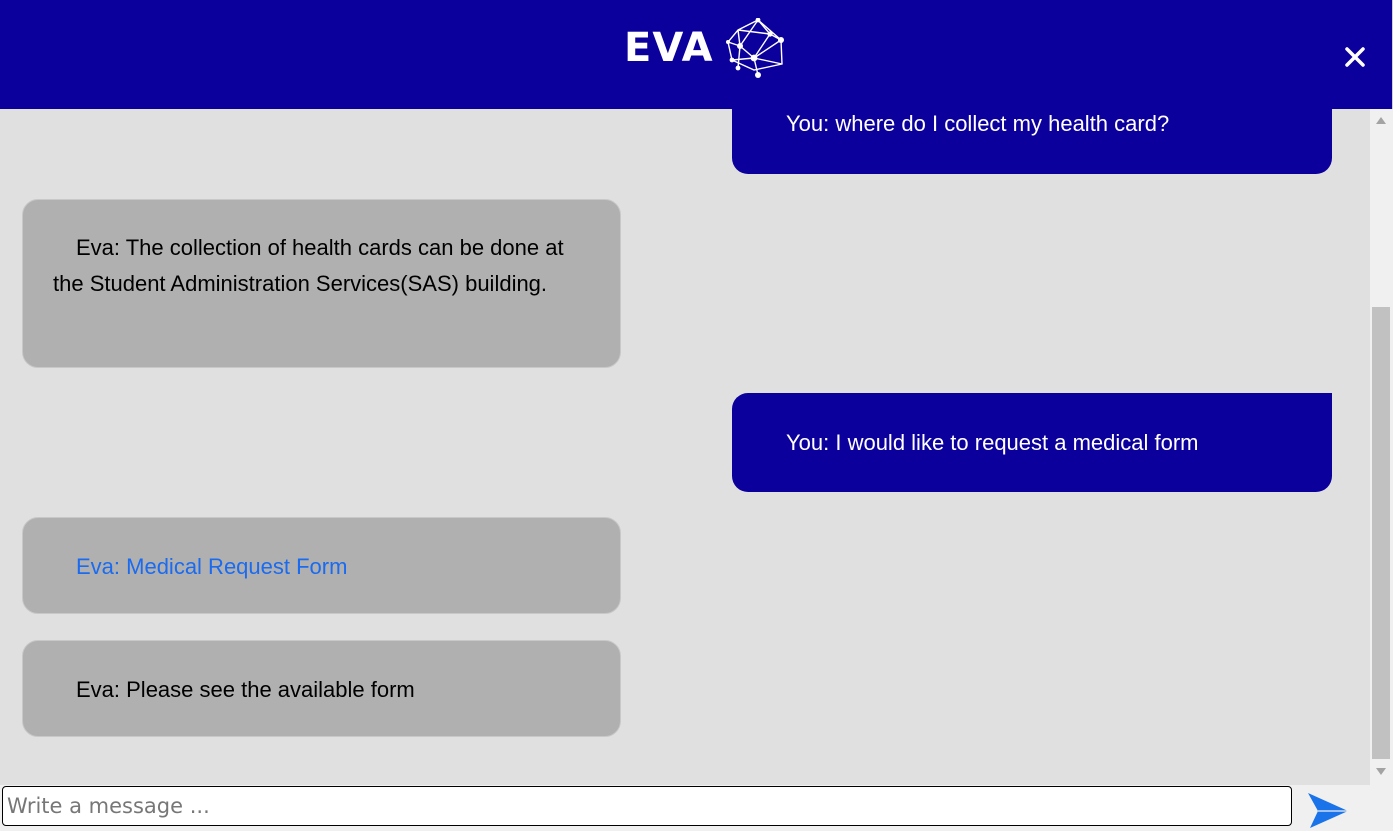  Describe the element at coordinates (669, 48) in the screenshot. I see `app-title: EVA` at that location.